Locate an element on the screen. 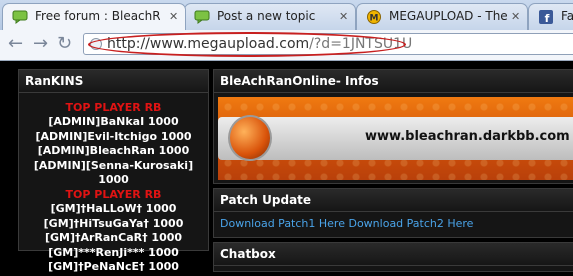 The height and width of the screenshot is (276, 573). megaupload-icon: M is located at coordinates (374, 17).